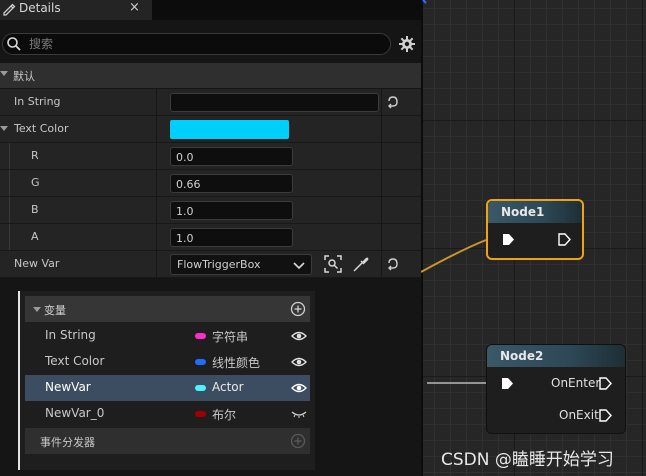 The image size is (646, 476). I want to click on eye-closed-icon, so click(299, 414).